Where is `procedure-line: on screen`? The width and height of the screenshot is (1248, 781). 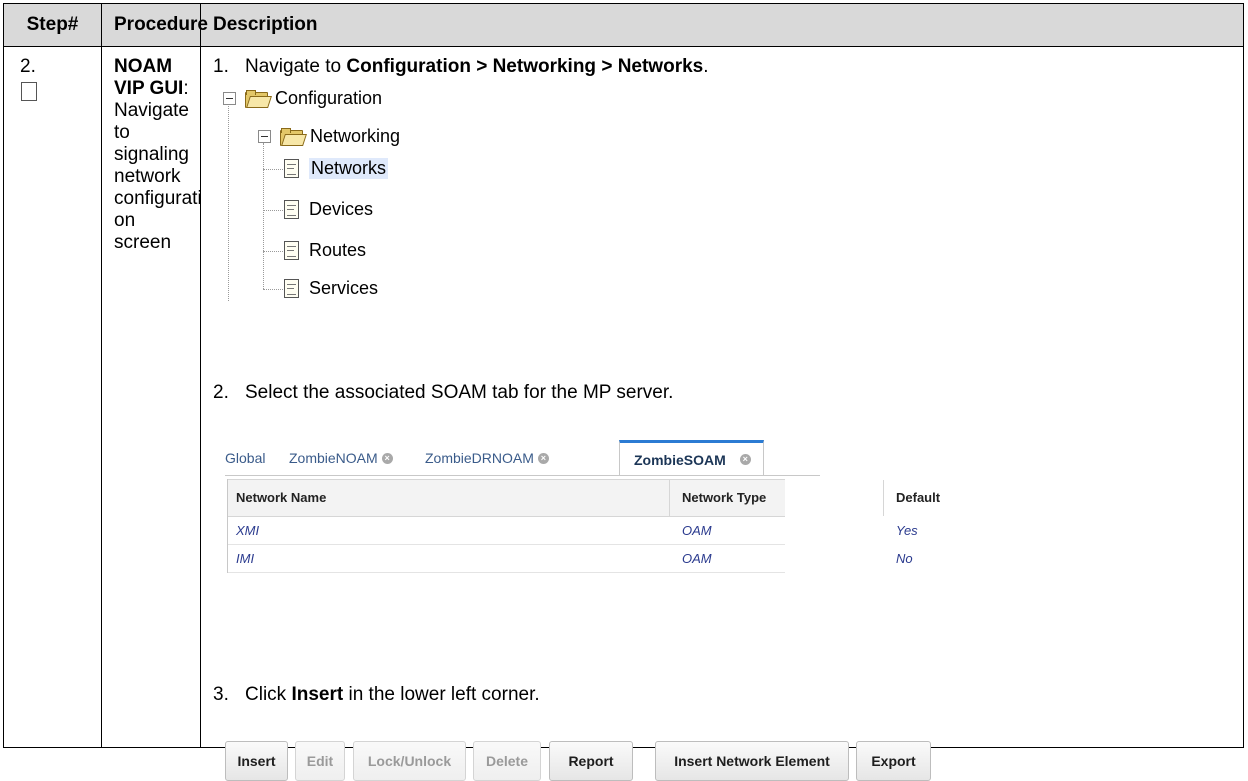 procedure-line: on screen is located at coordinates (143, 231).